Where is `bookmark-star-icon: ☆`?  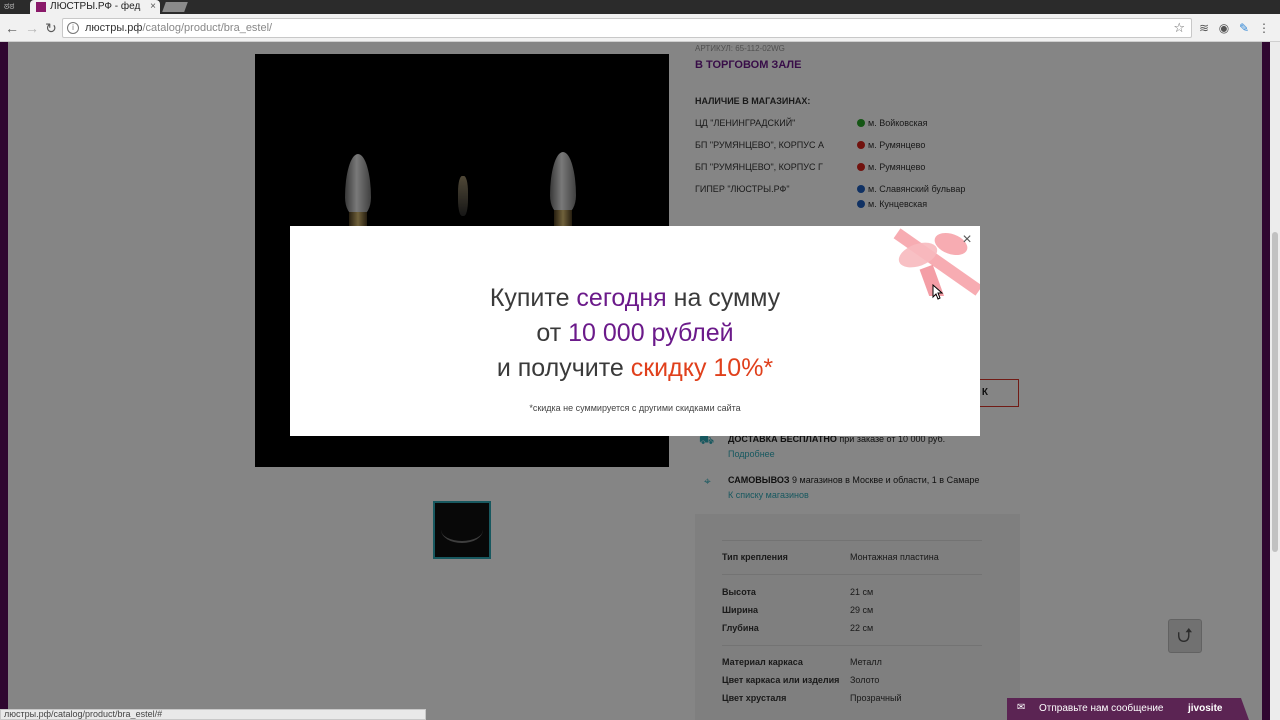
bookmark-star-icon: ☆ is located at coordinates (1179, 28).